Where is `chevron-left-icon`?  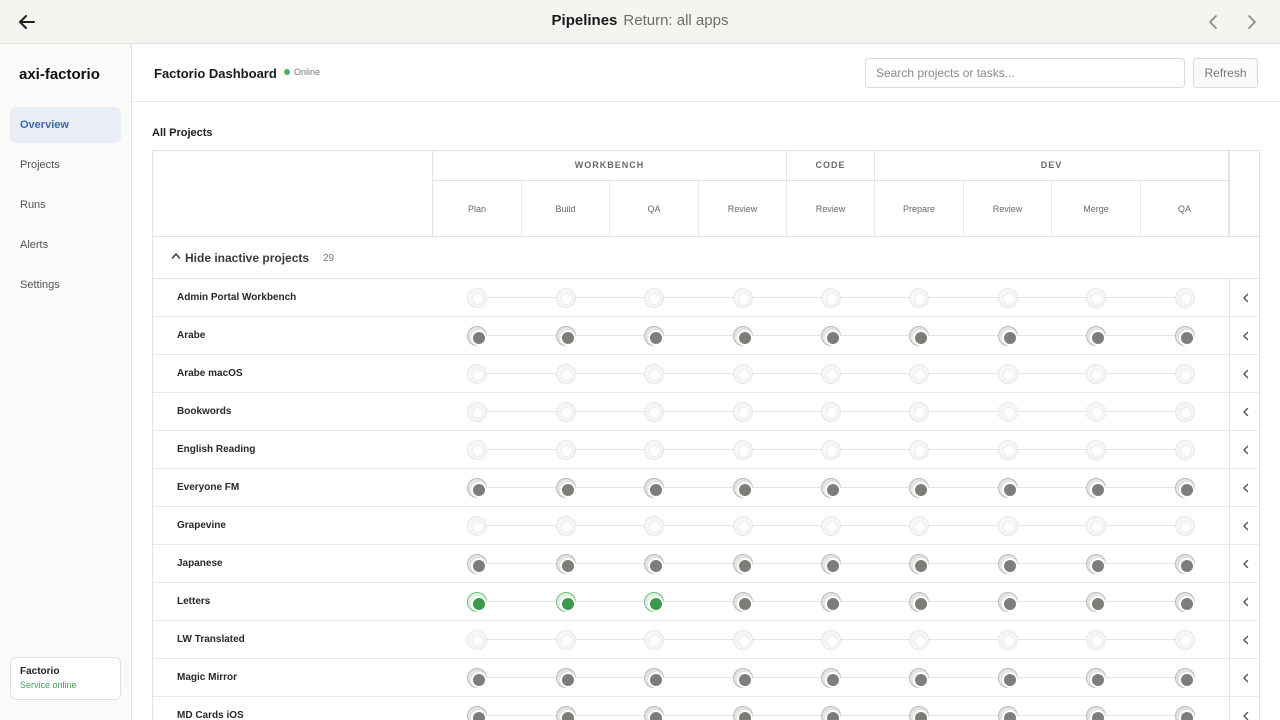
chevron-left-icon is located at coordinates (1213, 22).